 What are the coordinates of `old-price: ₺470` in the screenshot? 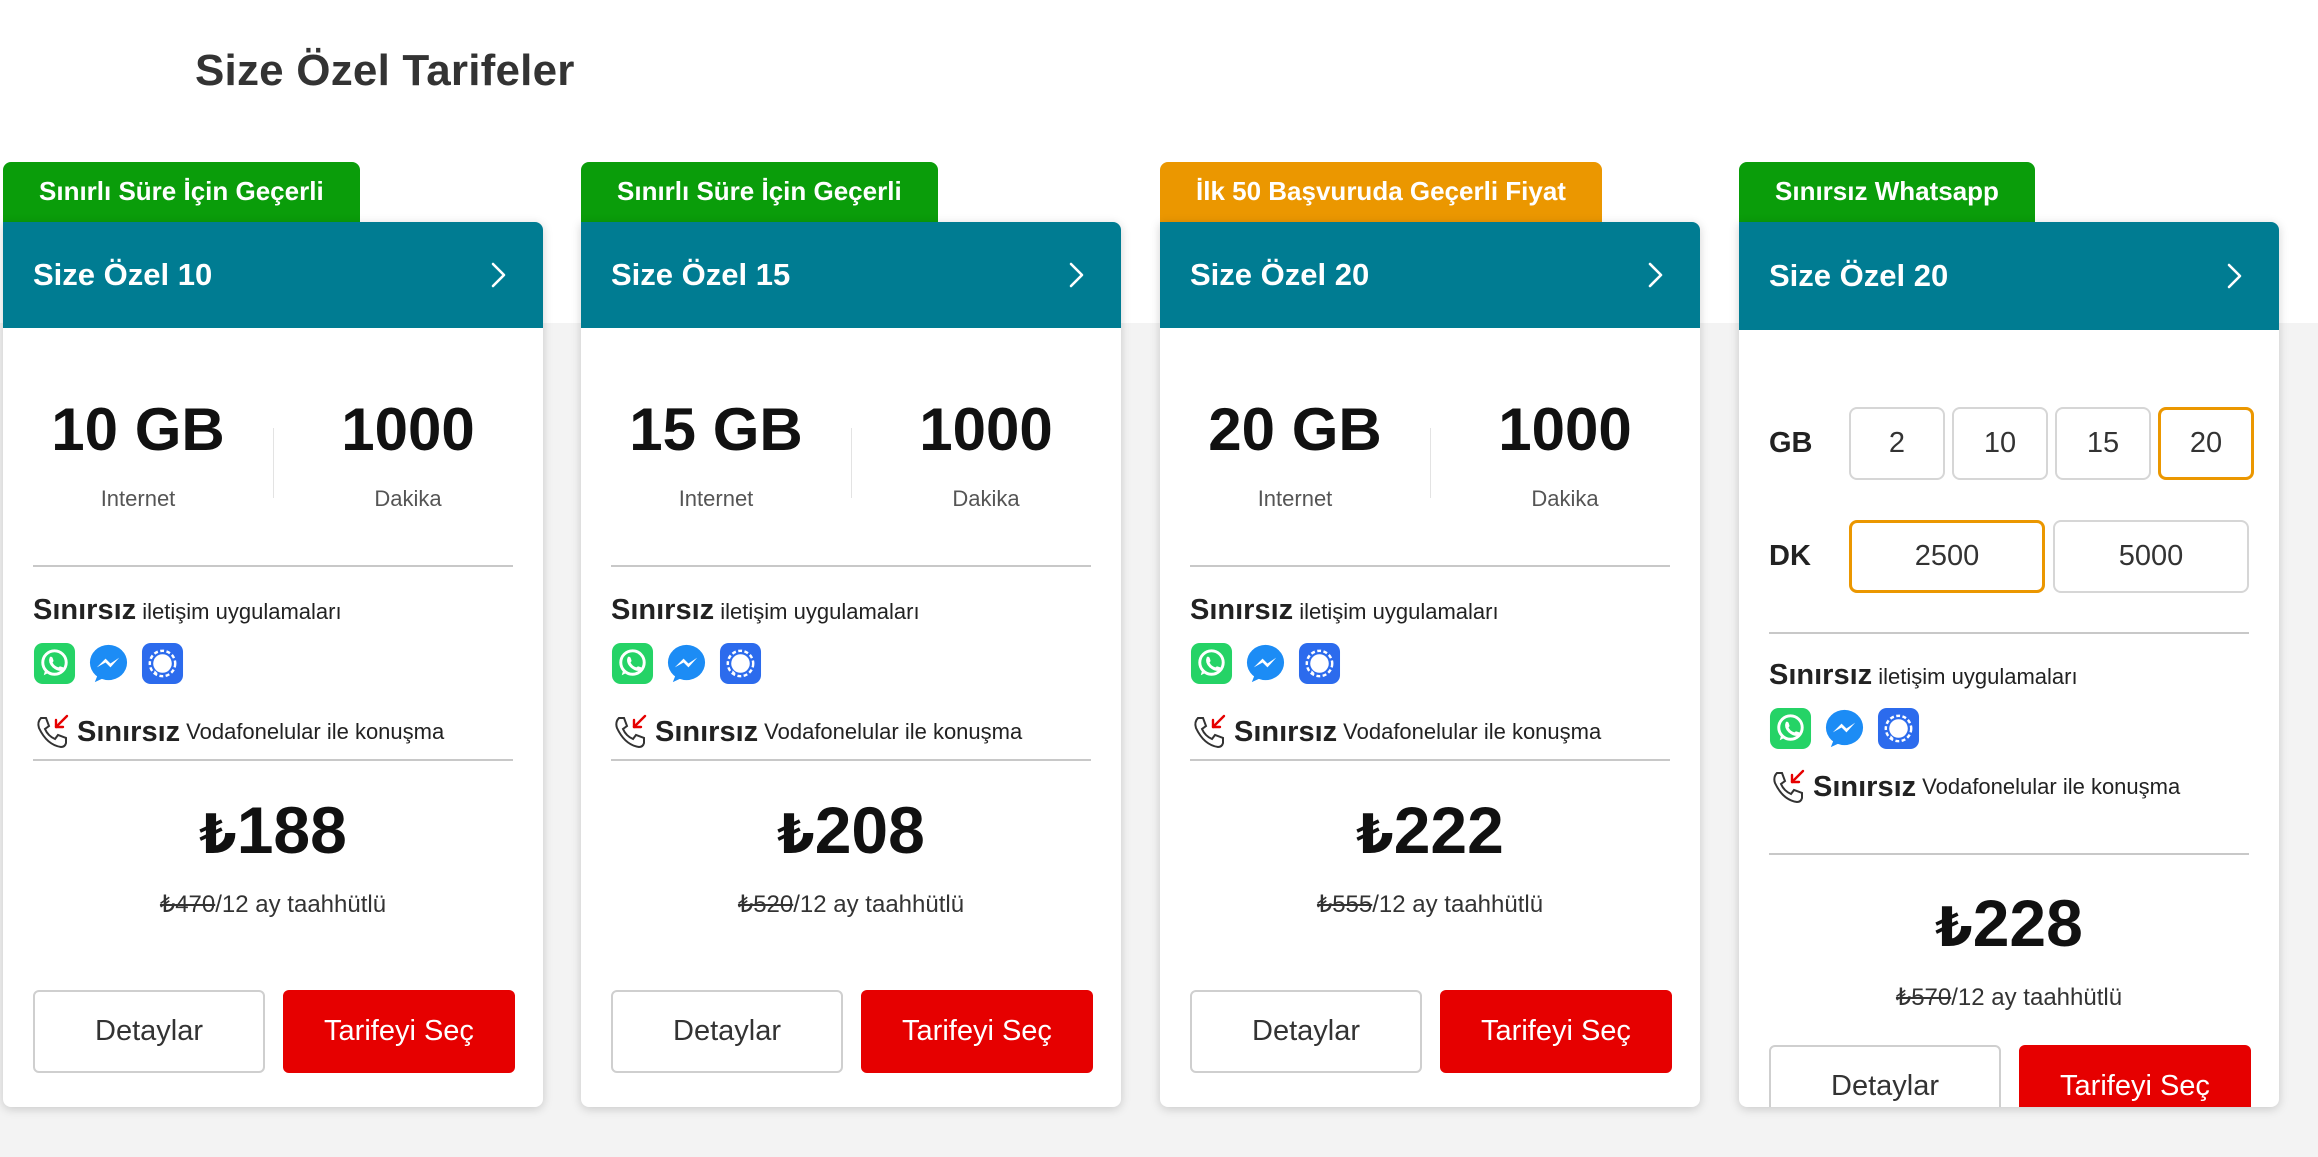 It's located at (187, 904).